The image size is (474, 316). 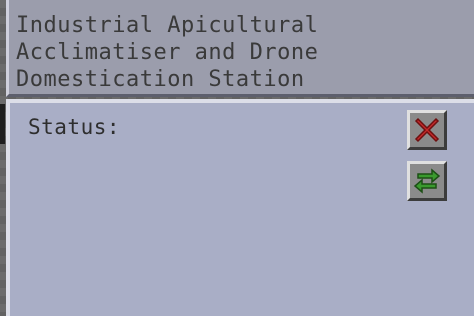 I want to click on cycle-arrows-icon, so click(x=427, y=181).